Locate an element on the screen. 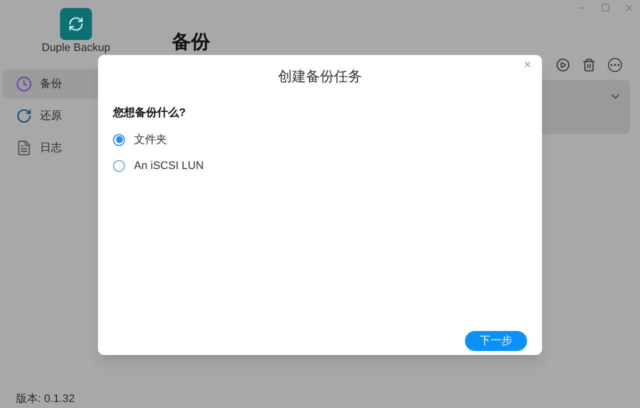 The width and height of the screenshot is (640, 408). version-label: 版本: 0.1.32 is located at coordinates (45, 399).